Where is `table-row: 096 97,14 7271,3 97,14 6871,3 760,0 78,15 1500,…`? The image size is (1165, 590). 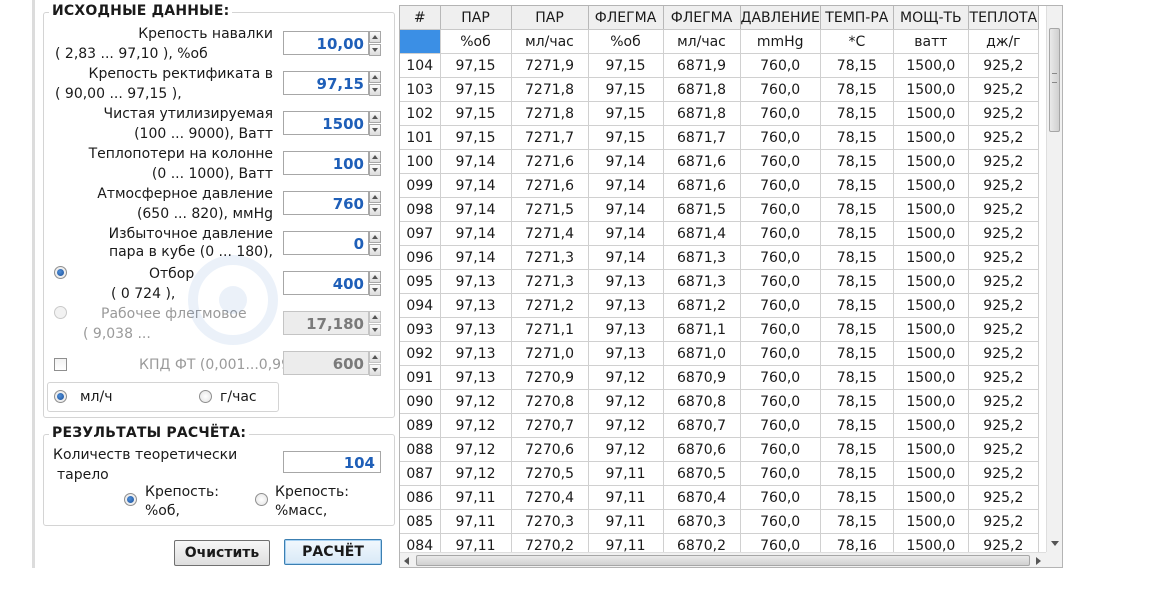 table-row: 096 97,14 7271,3 97,14 6871,3 760,0 78,15 1500,… is located at coordinates (719, 257).